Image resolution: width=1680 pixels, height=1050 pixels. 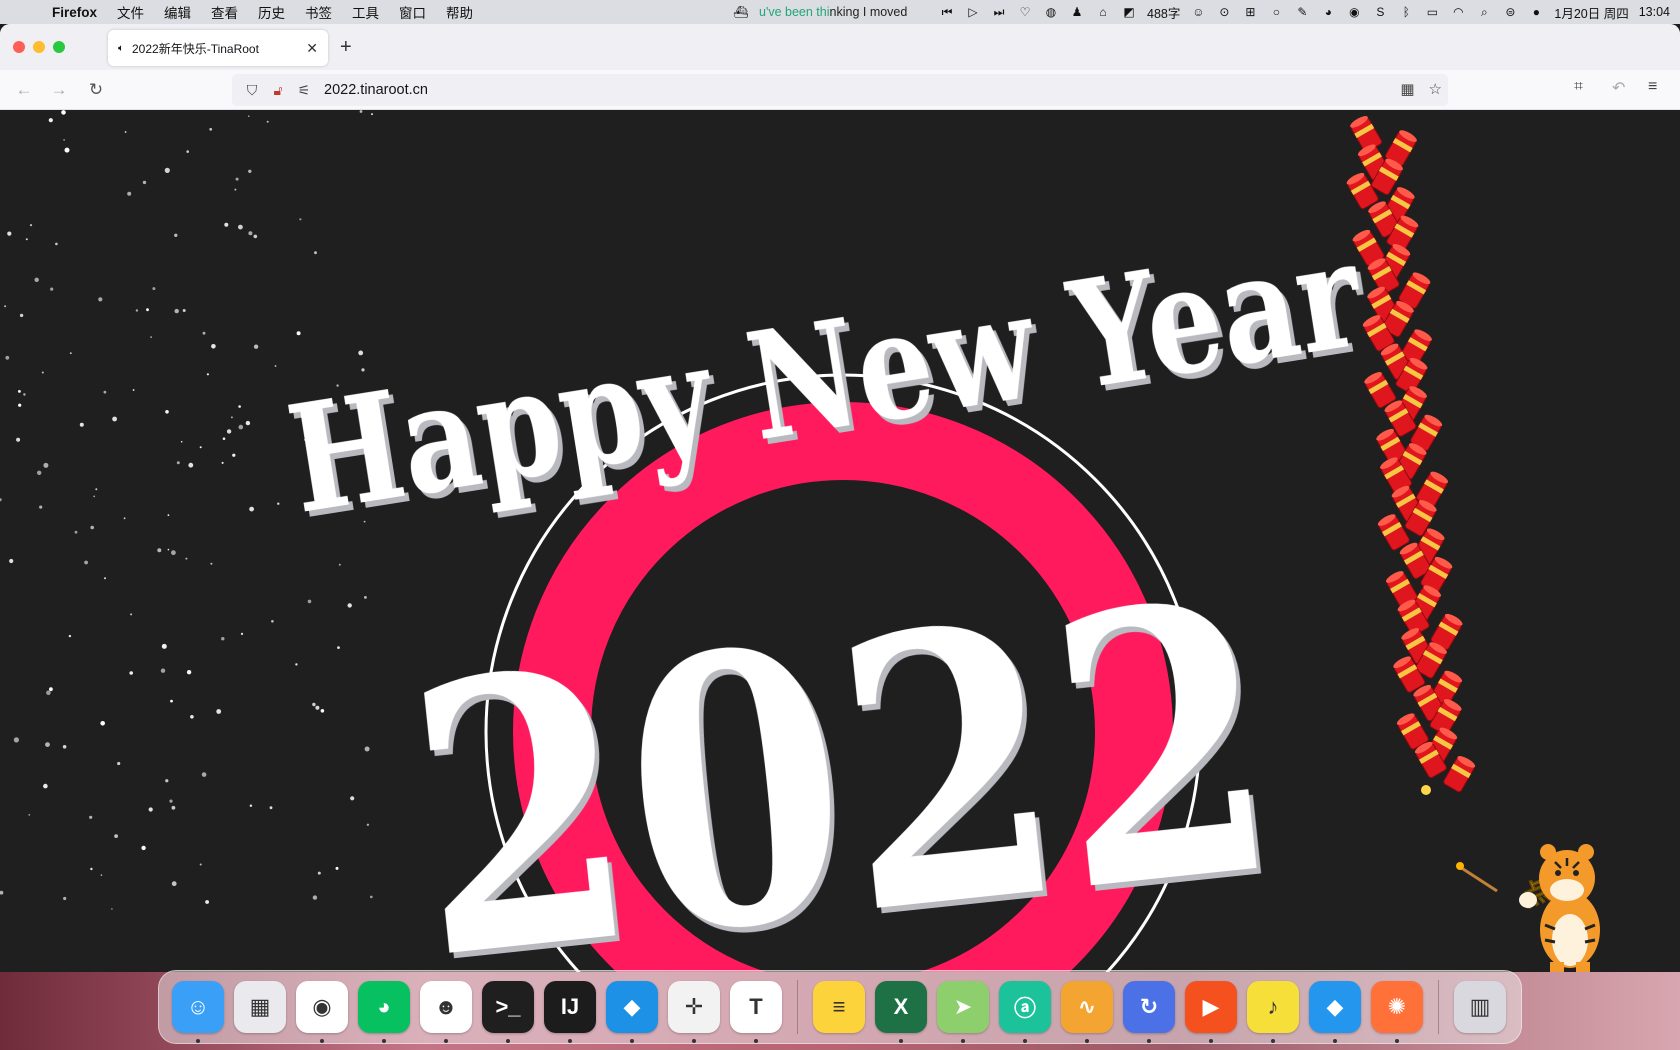 What do you see at coordinates (947, 12) in the screenshot?
I see `previous-track-icon: ⏮` at bounding box center [947, 12].